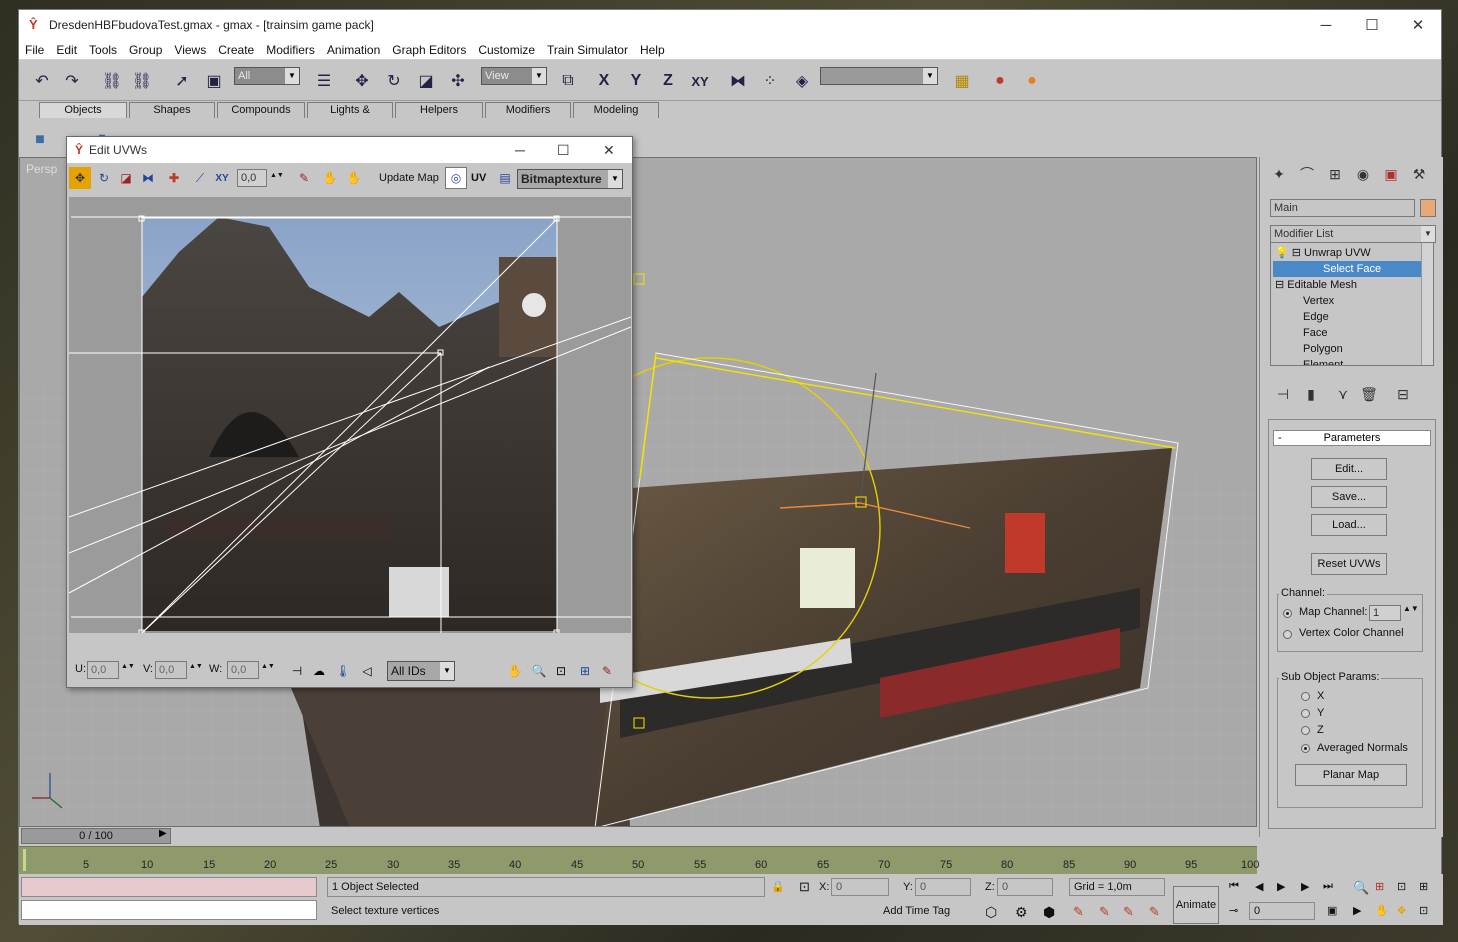 The image size is (1458, 942). What do you see at coordinates (142, 81) in the screenshot?
I see `unlink-icon: ⛓` at bounding box center [142, 81].